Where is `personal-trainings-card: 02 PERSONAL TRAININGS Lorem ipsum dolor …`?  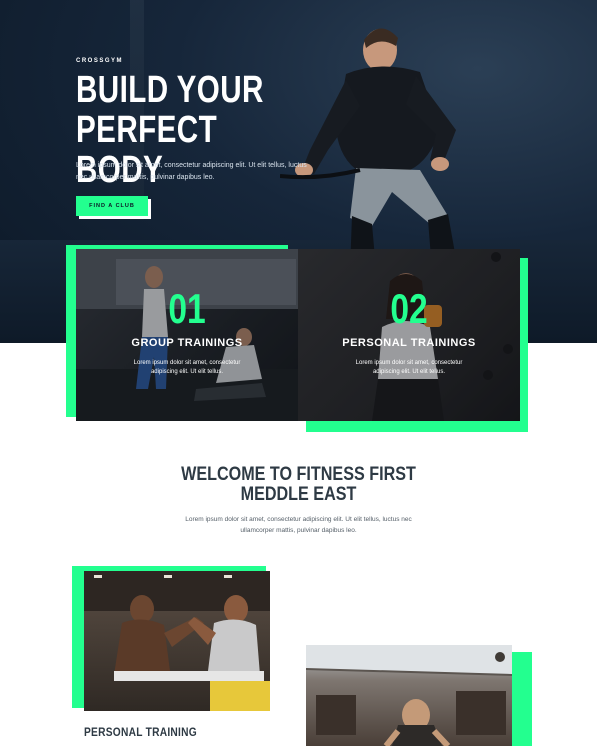
personal-trainings-card: 02 PERSONAL TRAININGS Lorem ipsum dolor … is located at coordinates (409, 335).